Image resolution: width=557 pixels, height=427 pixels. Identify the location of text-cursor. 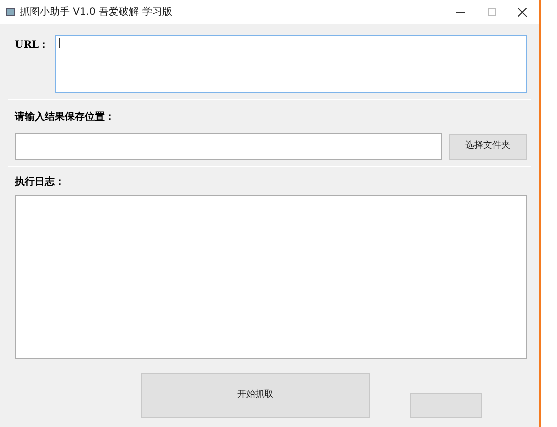
(59, 43).